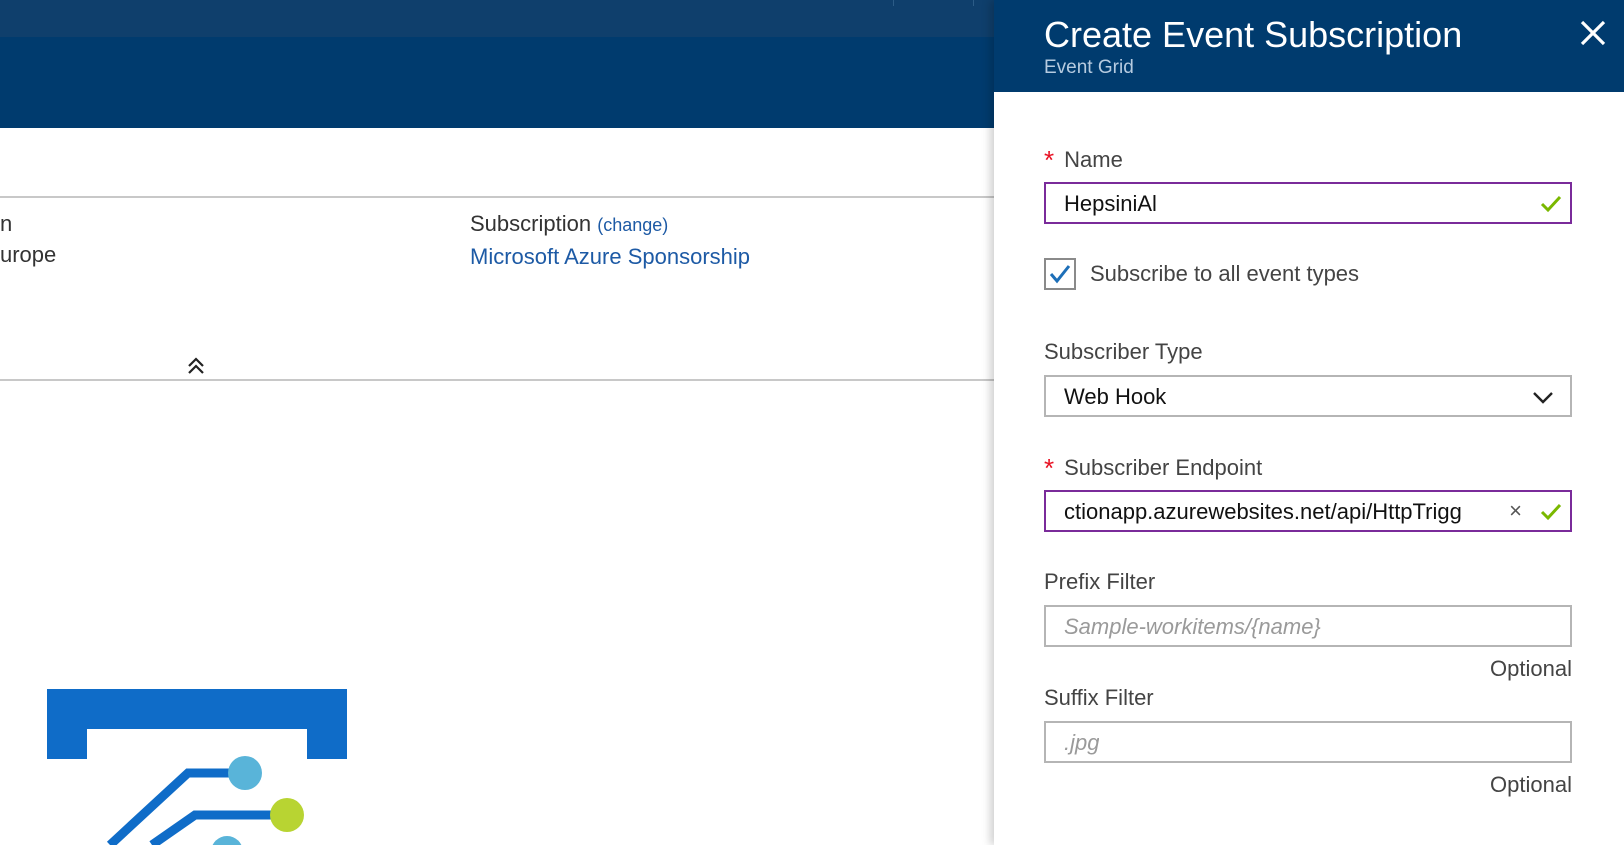 The image size is (1624, 845). I want to click on subscriber-type-label: Subscriber Type, so click(1123, 351).